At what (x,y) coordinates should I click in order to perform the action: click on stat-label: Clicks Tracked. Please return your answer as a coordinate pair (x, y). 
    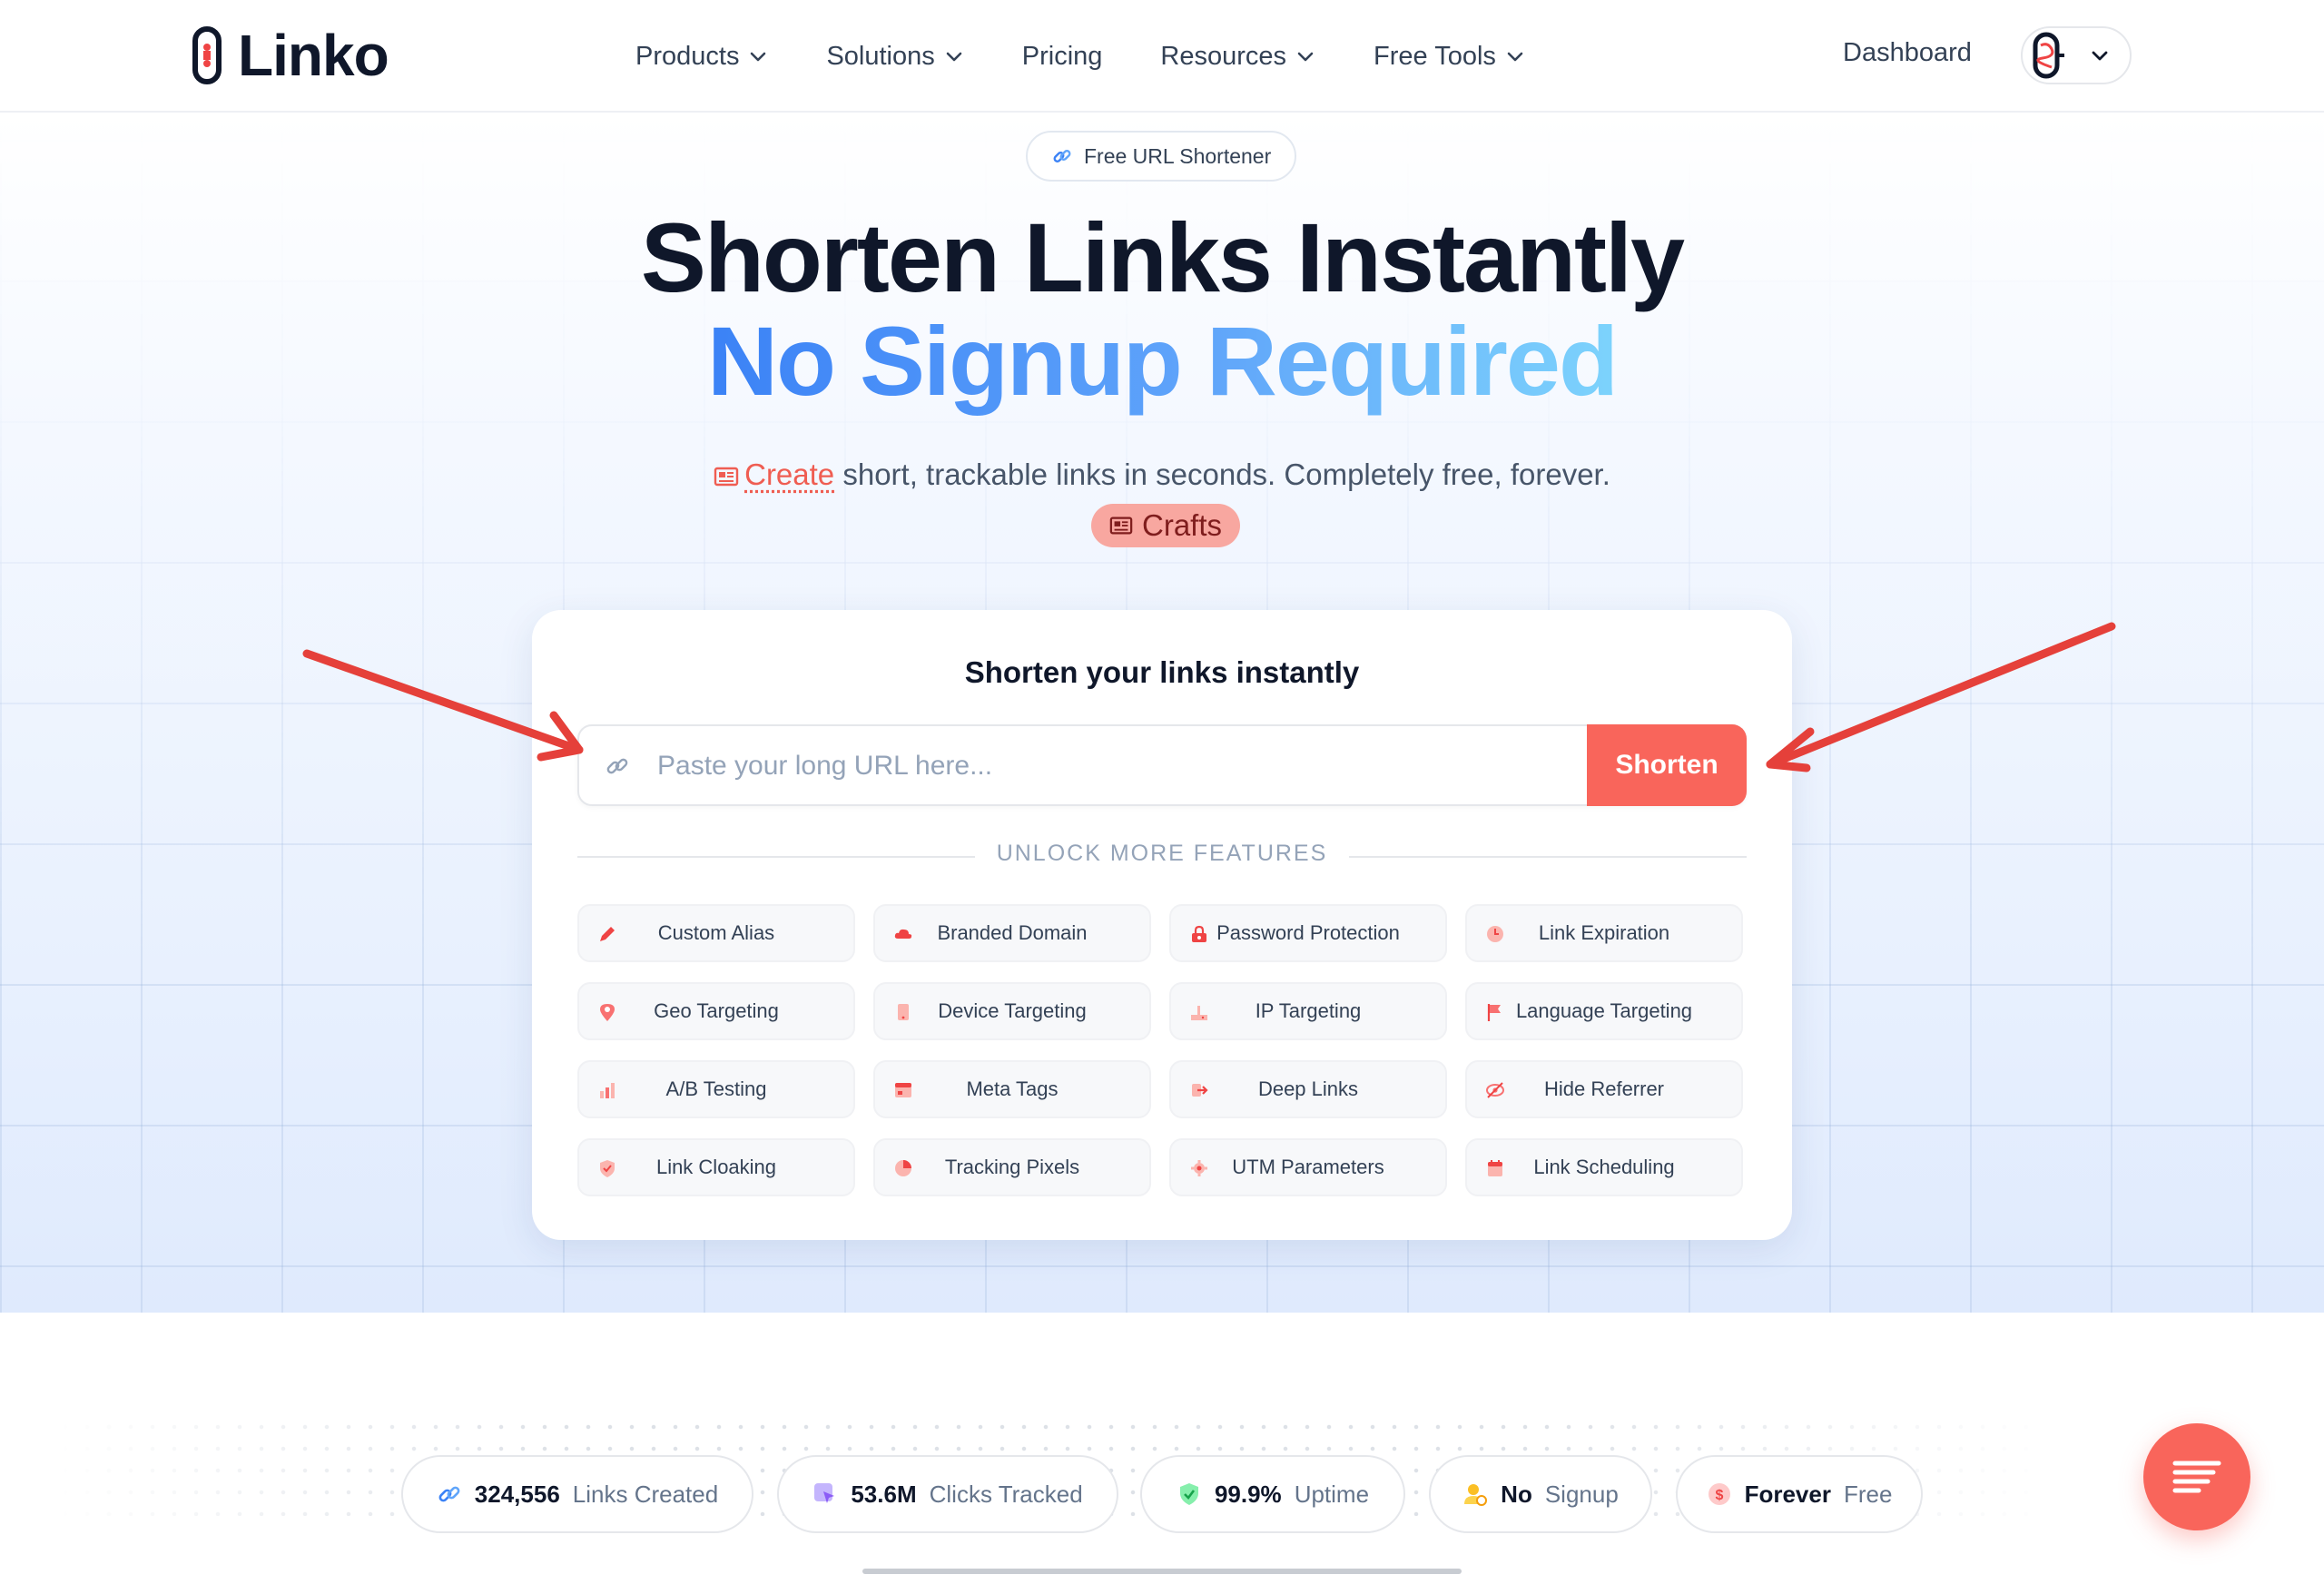
    Looking at the image, I should click on (1006, 1494).